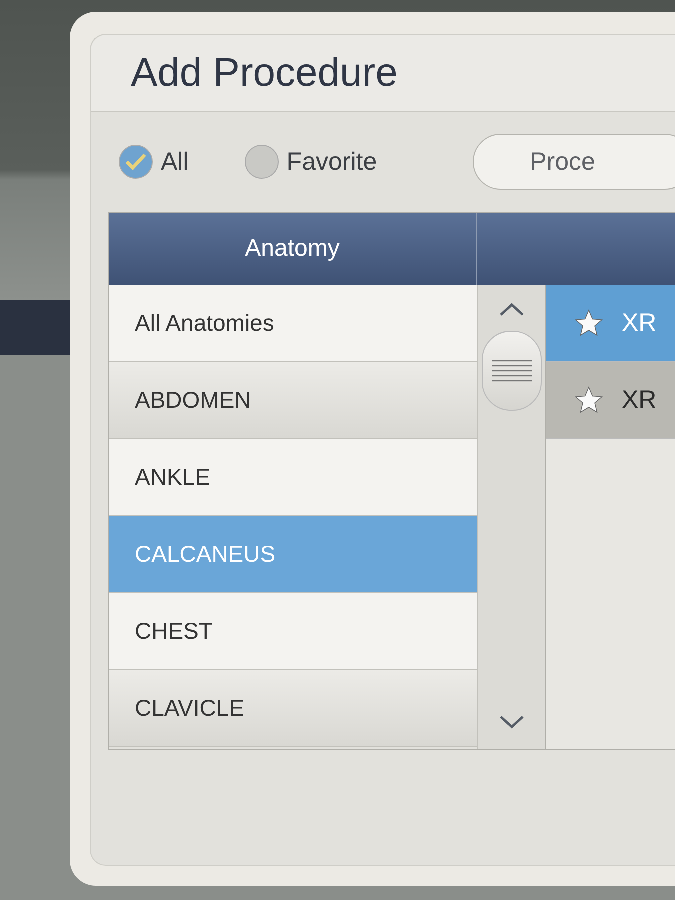  I want to click on up-icon, so click(511, 310).